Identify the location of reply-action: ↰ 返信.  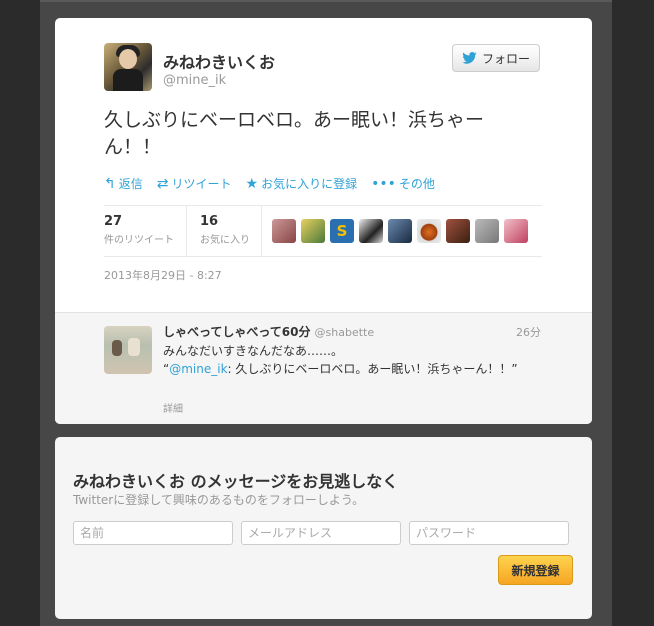
(123, 183).